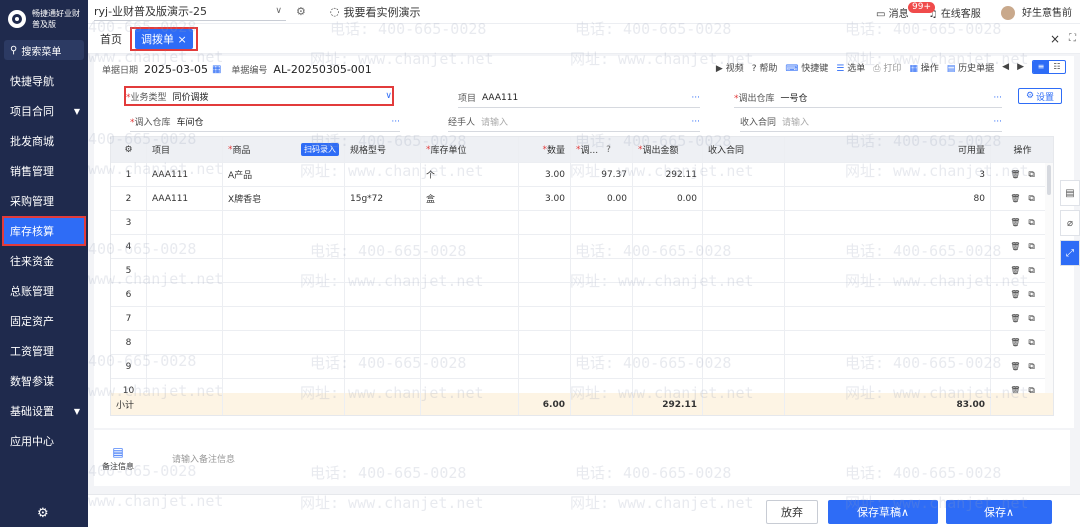 The height and width of the screenshot is (527, 1080). What do you see at coordinates (44, 351) in the screenshot?
I see `sidebar-item-10: 工资管理` at bounding box center [44, 351].